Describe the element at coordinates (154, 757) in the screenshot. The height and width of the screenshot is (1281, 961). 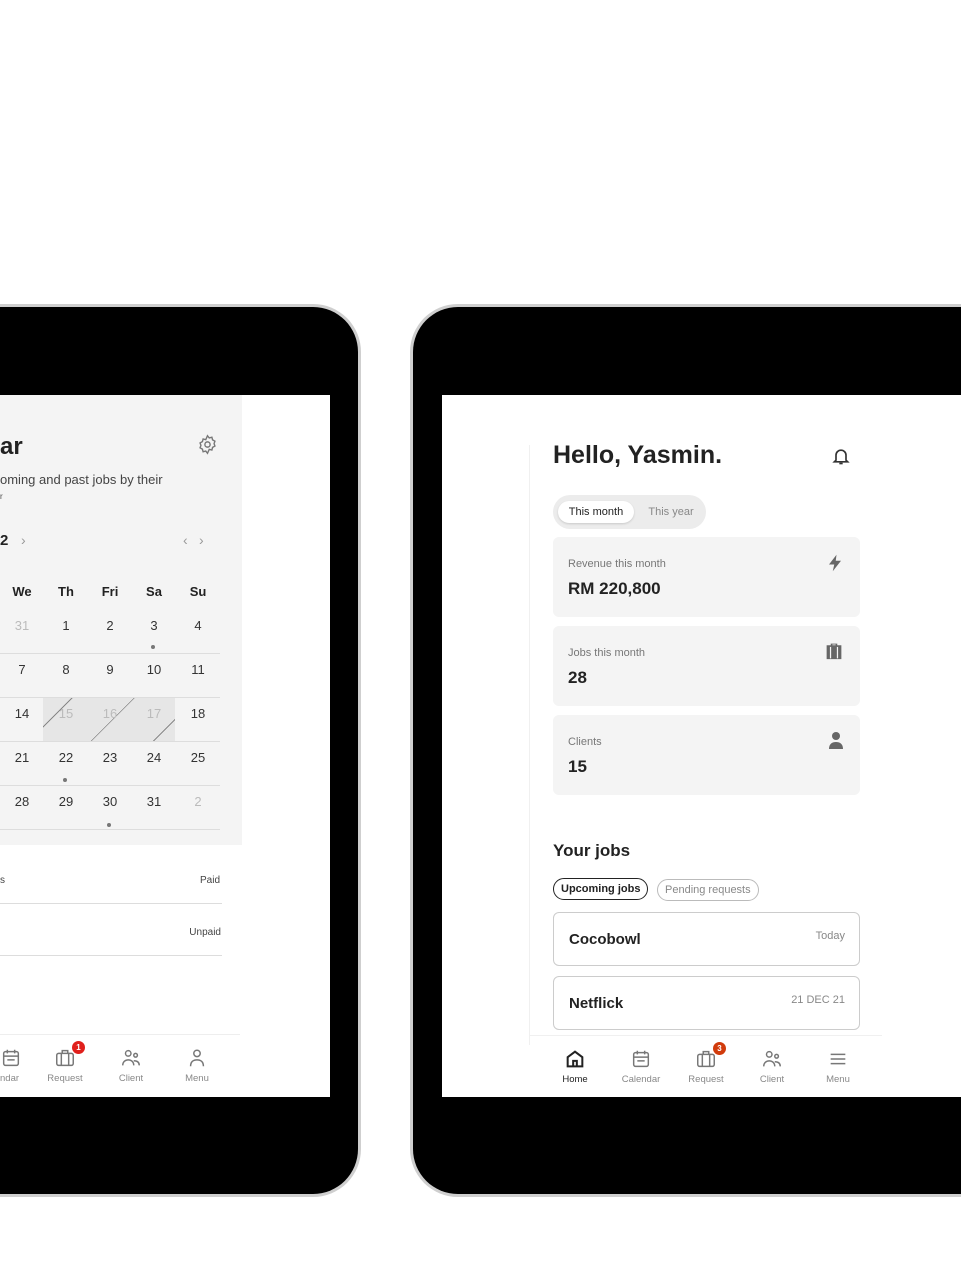
I see `calendar-day: 24` at that location.